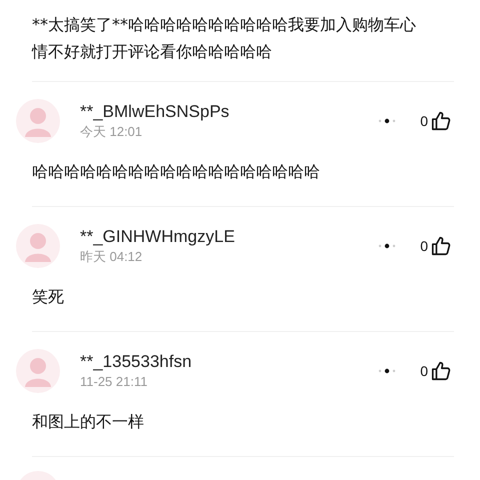 The image size is (480, 480). Describe the element at coordinates (158, 237) in the screenshot. I see `username: **_GINHWHmgzyLE` at that location.